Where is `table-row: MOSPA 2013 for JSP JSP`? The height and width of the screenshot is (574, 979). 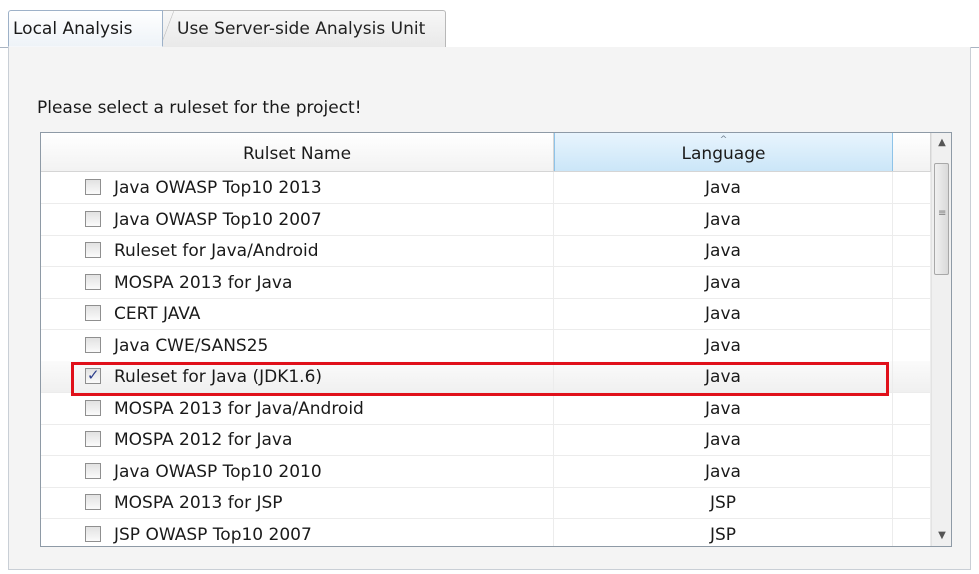
table-row: MOSPA 2013 for JSP JSP is located at coordinates (486, 503).